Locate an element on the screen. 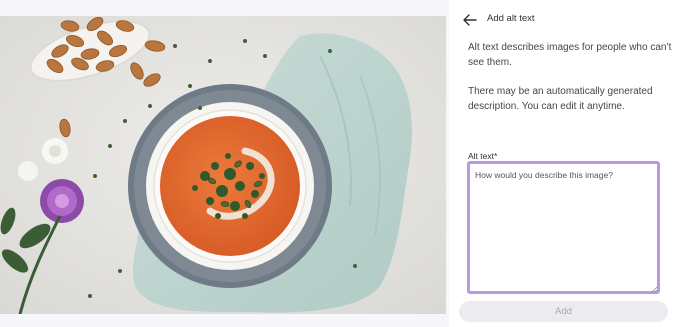 The image size is (680, 327). resize-grip-icon is located at coordinates (654, 289).